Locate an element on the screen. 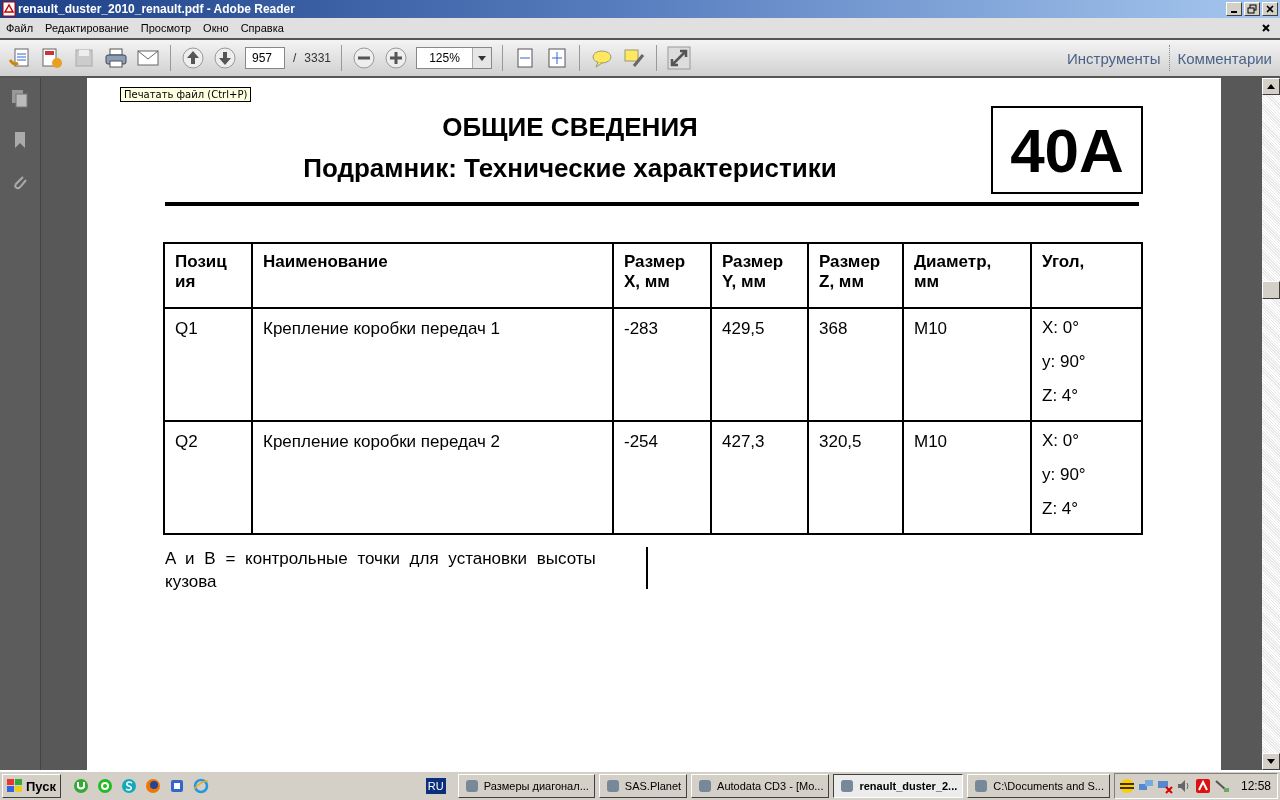  restore-button is located at coordinates (1252, 9).